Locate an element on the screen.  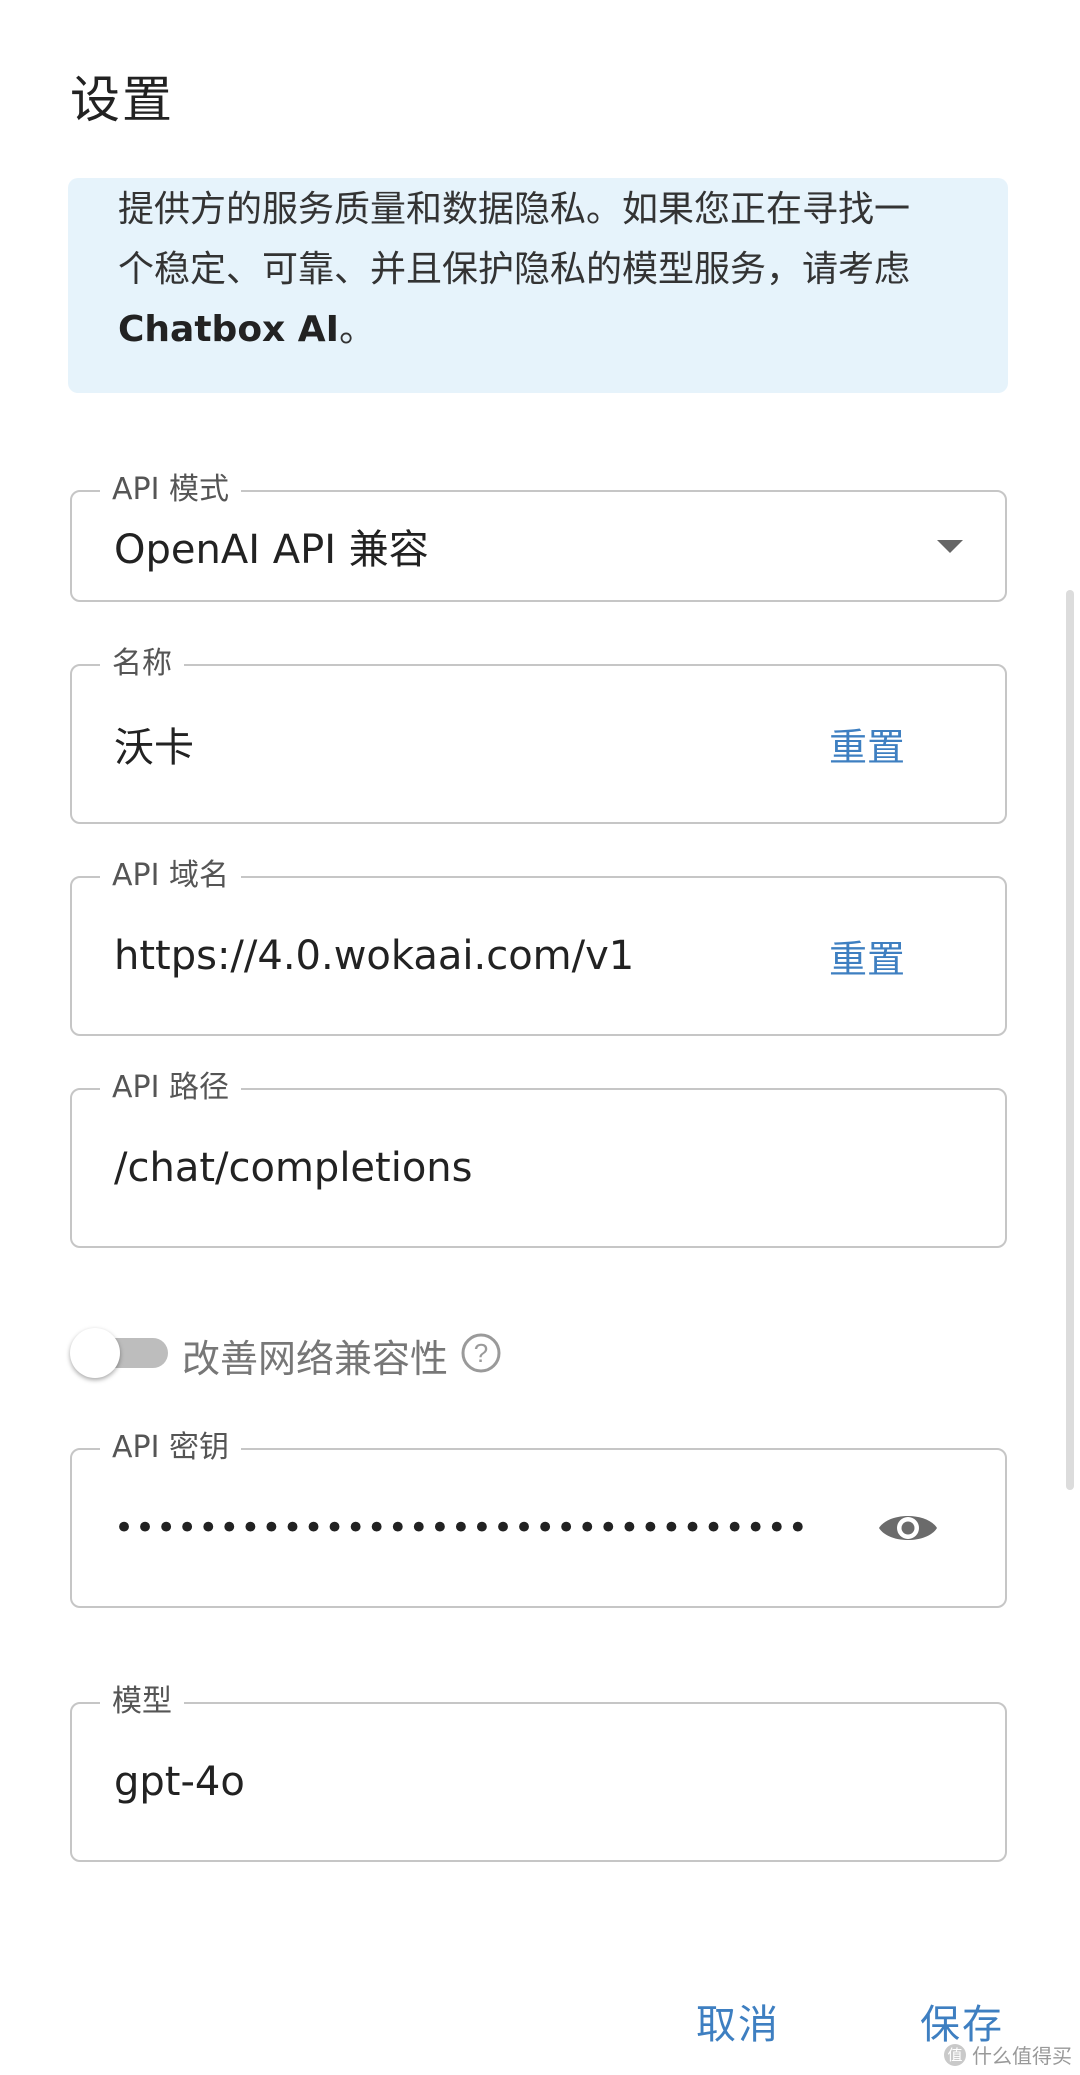
api-host-field: API 域名 https://4.0.wokaai.com/v1 重置 is located at coordinates (538, 946).